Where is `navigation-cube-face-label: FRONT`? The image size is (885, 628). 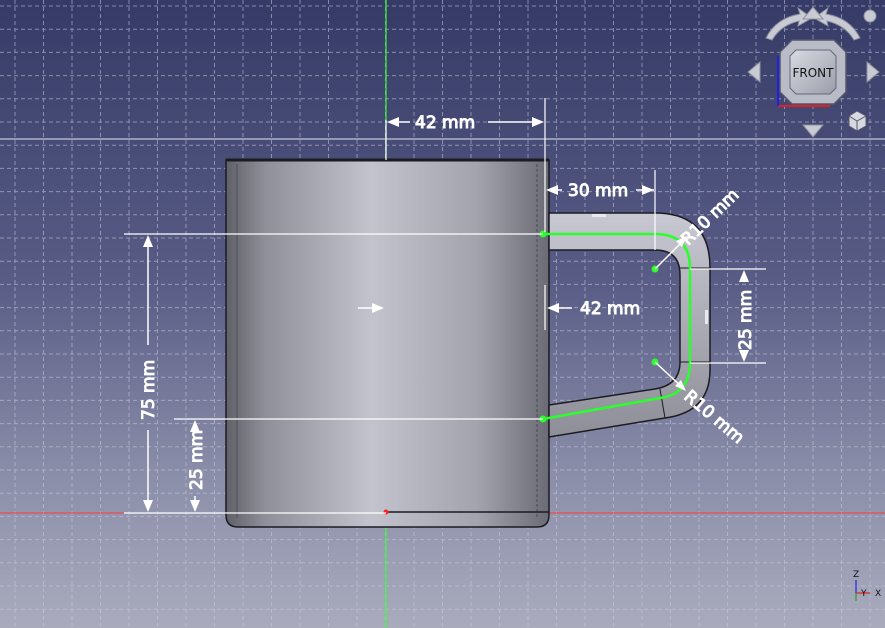
navigation-cube-face-label: FRONT is located at coordinates (814, 73).